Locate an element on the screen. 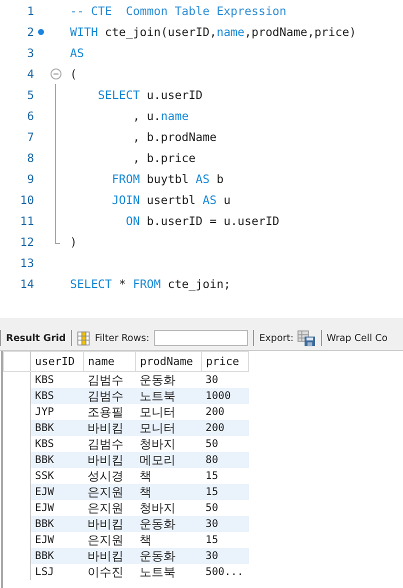 The width and height of the screenshot is (403, 588). line-number: 7 is located at coordinates (30, 137).